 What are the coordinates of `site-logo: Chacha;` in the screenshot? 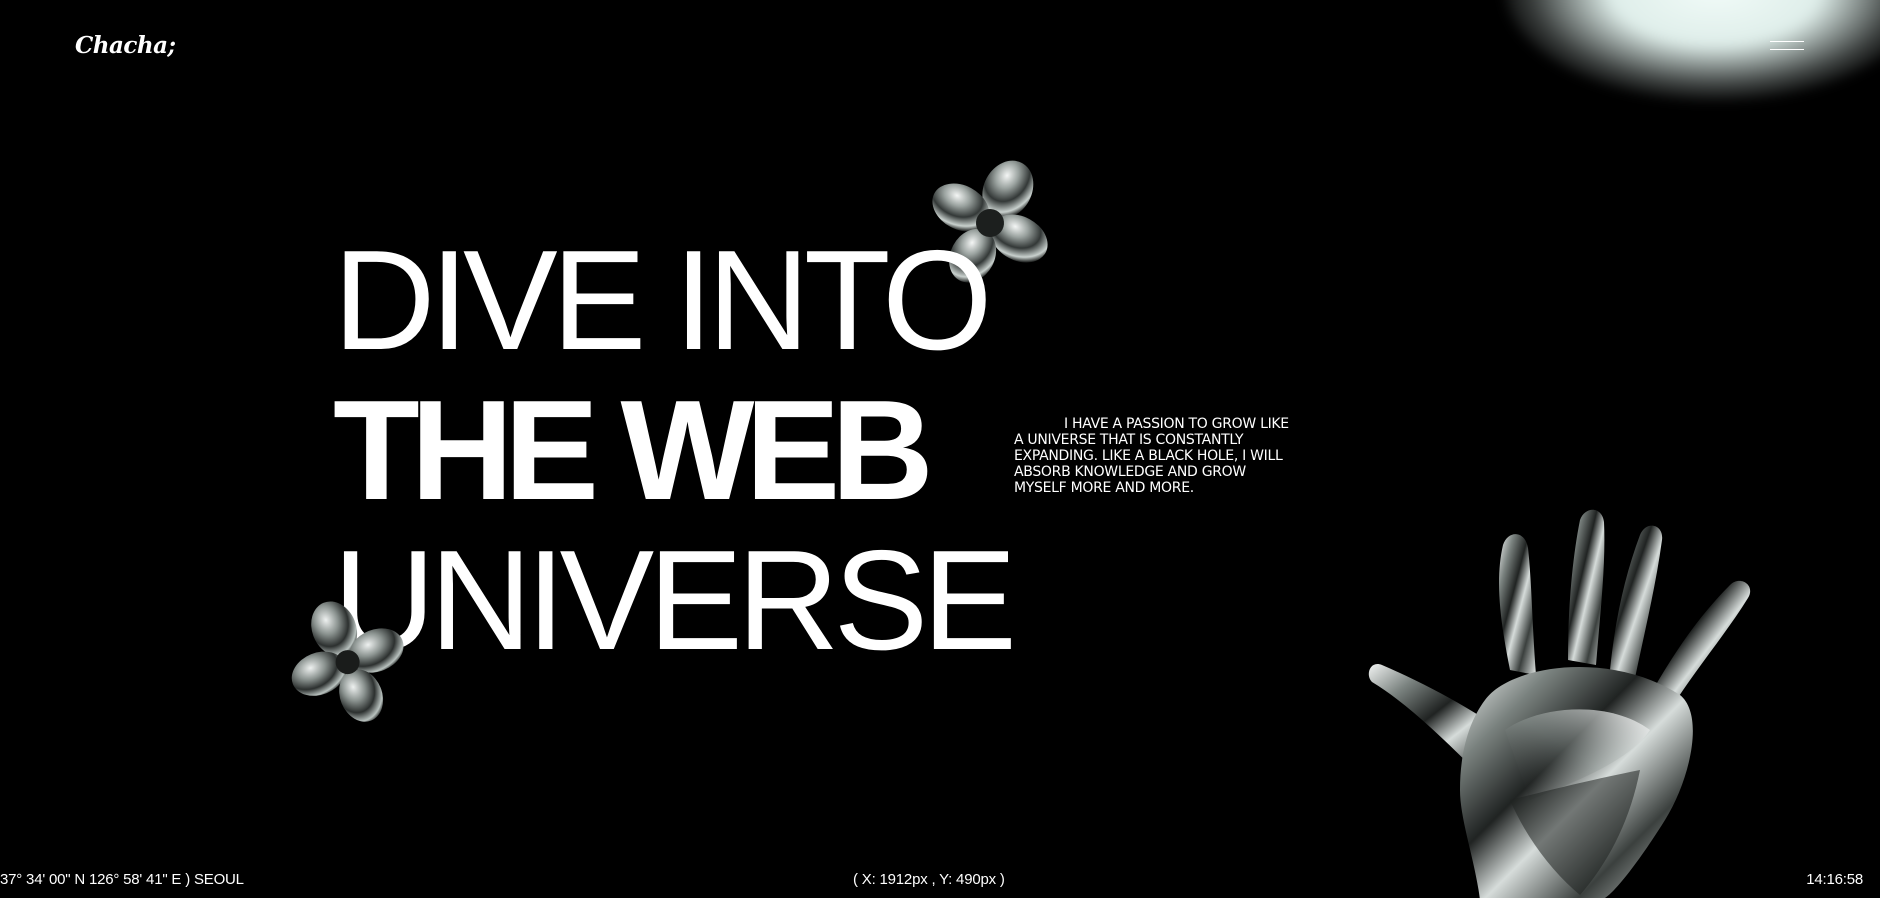 It's located at (125, 45).